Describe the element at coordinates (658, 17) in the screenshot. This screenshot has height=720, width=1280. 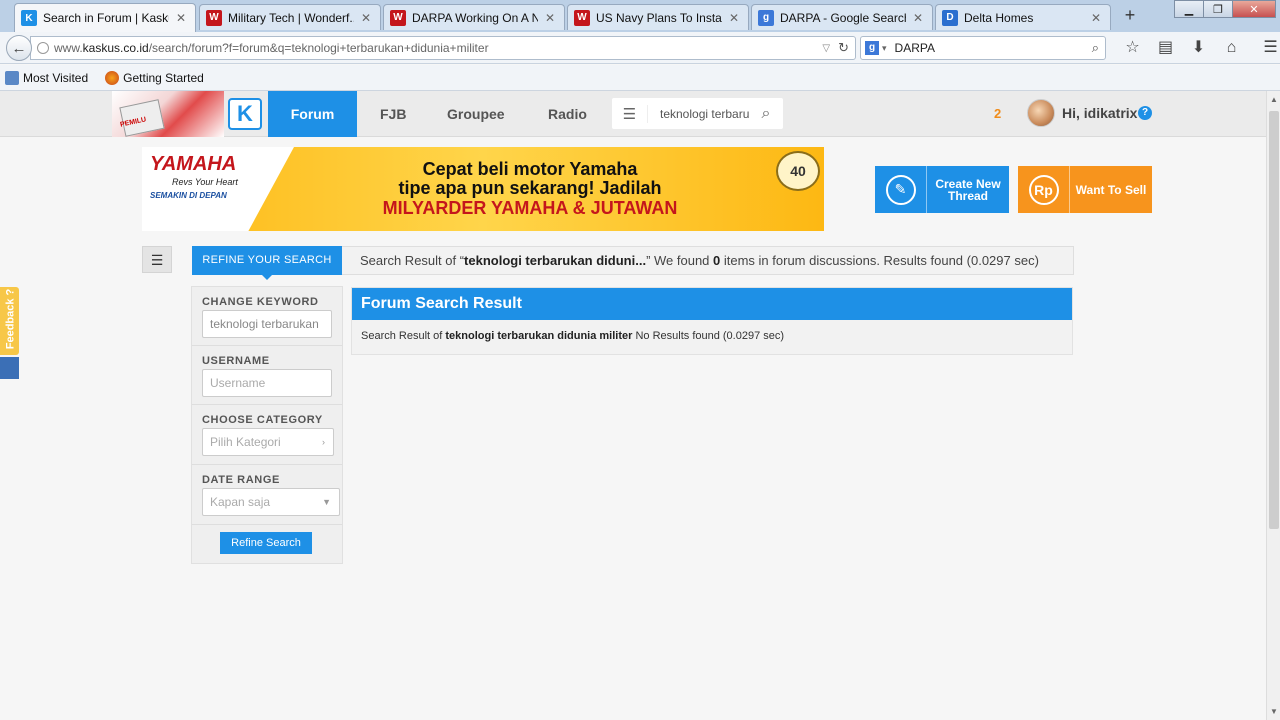
I see `browser-tab: W US Navy Plans To Install... ✕` at that location.